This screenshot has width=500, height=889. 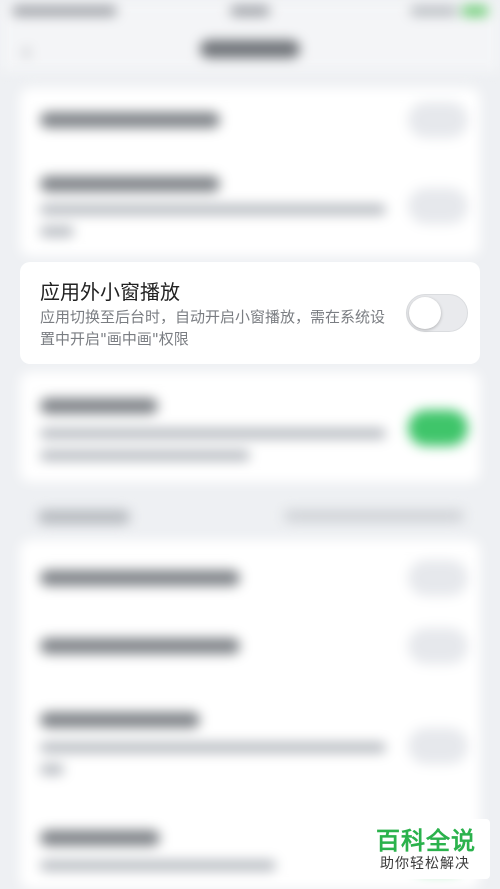 I want to click on setting-title: 应用外小窗播放, so click(x=110, y=292).